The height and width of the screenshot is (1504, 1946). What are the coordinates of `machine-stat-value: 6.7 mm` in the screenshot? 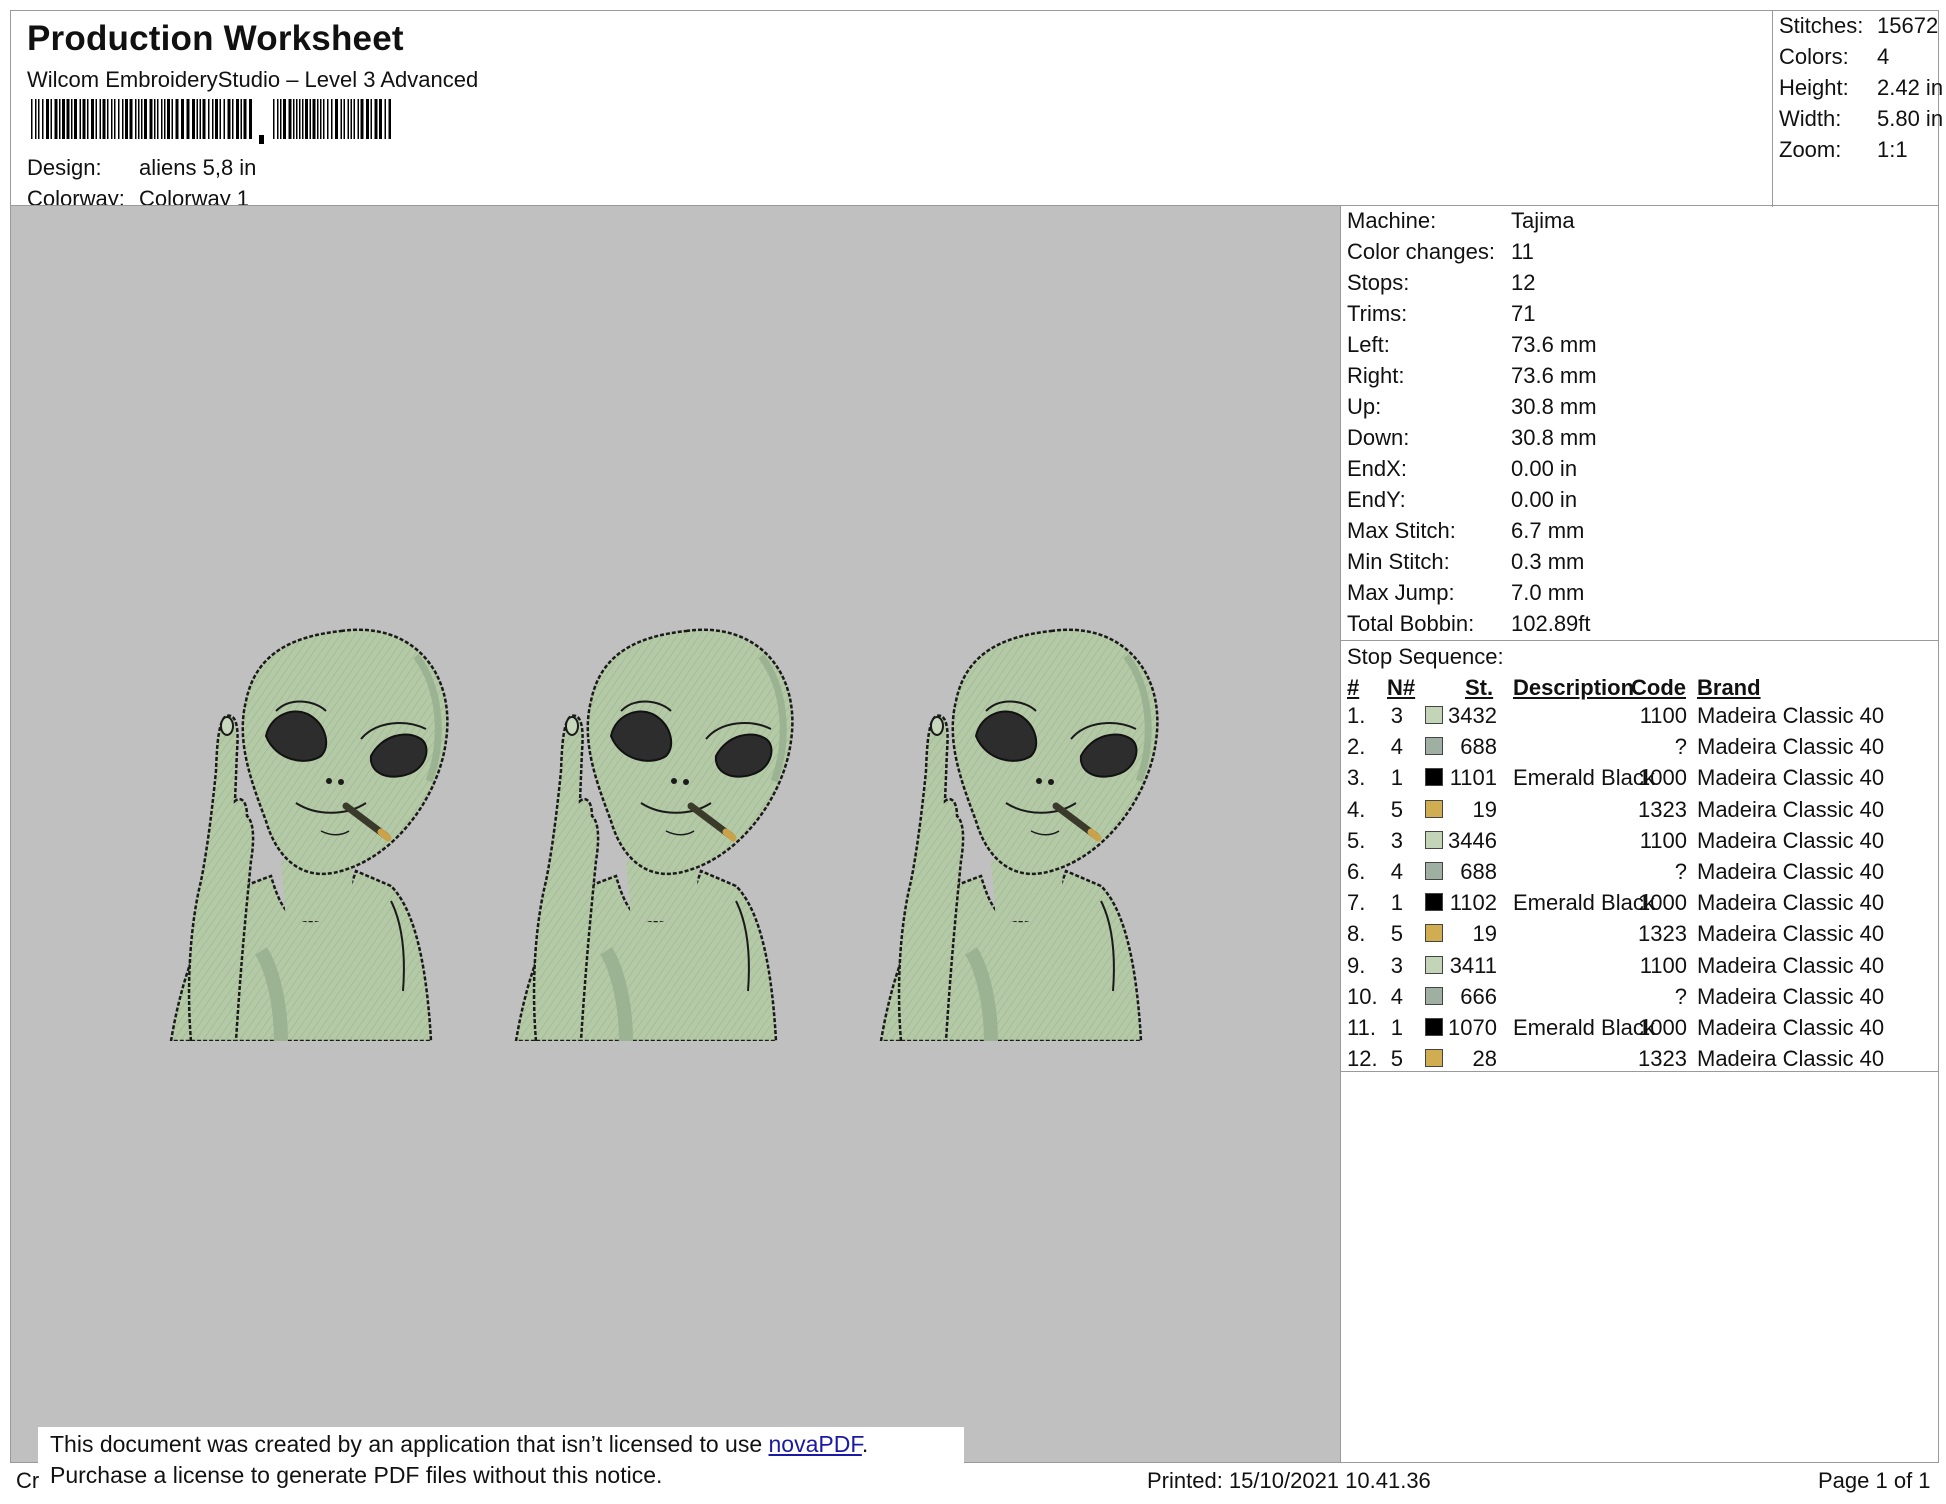 It's located at (1548, 530).